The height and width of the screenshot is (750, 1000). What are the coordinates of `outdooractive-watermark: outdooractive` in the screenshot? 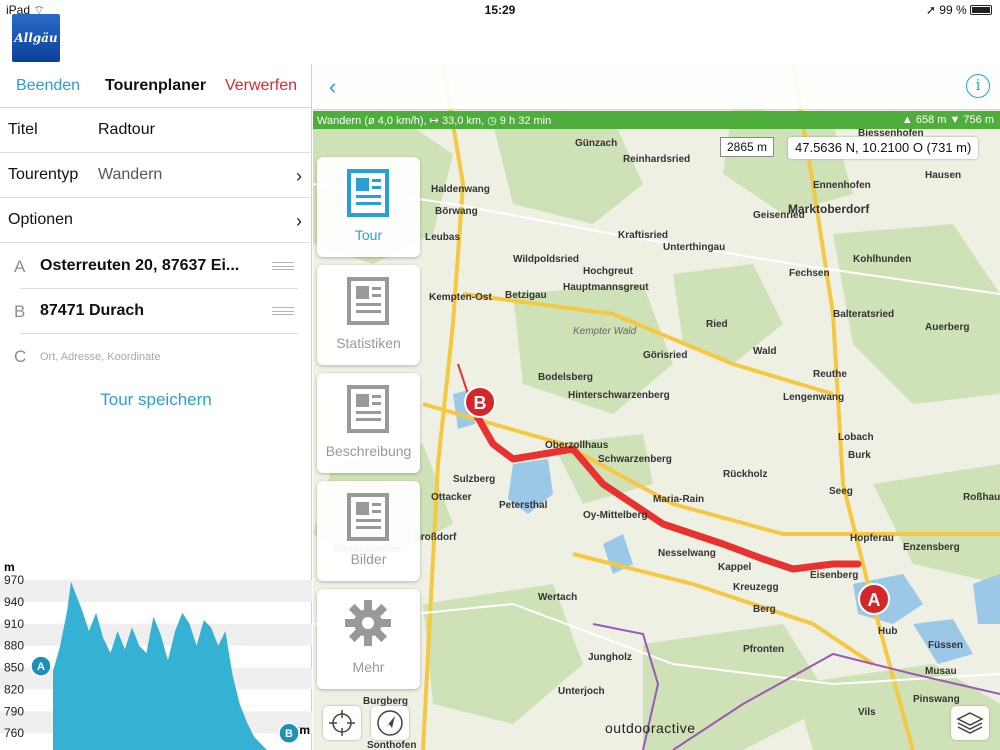 It's located at (650, 728).